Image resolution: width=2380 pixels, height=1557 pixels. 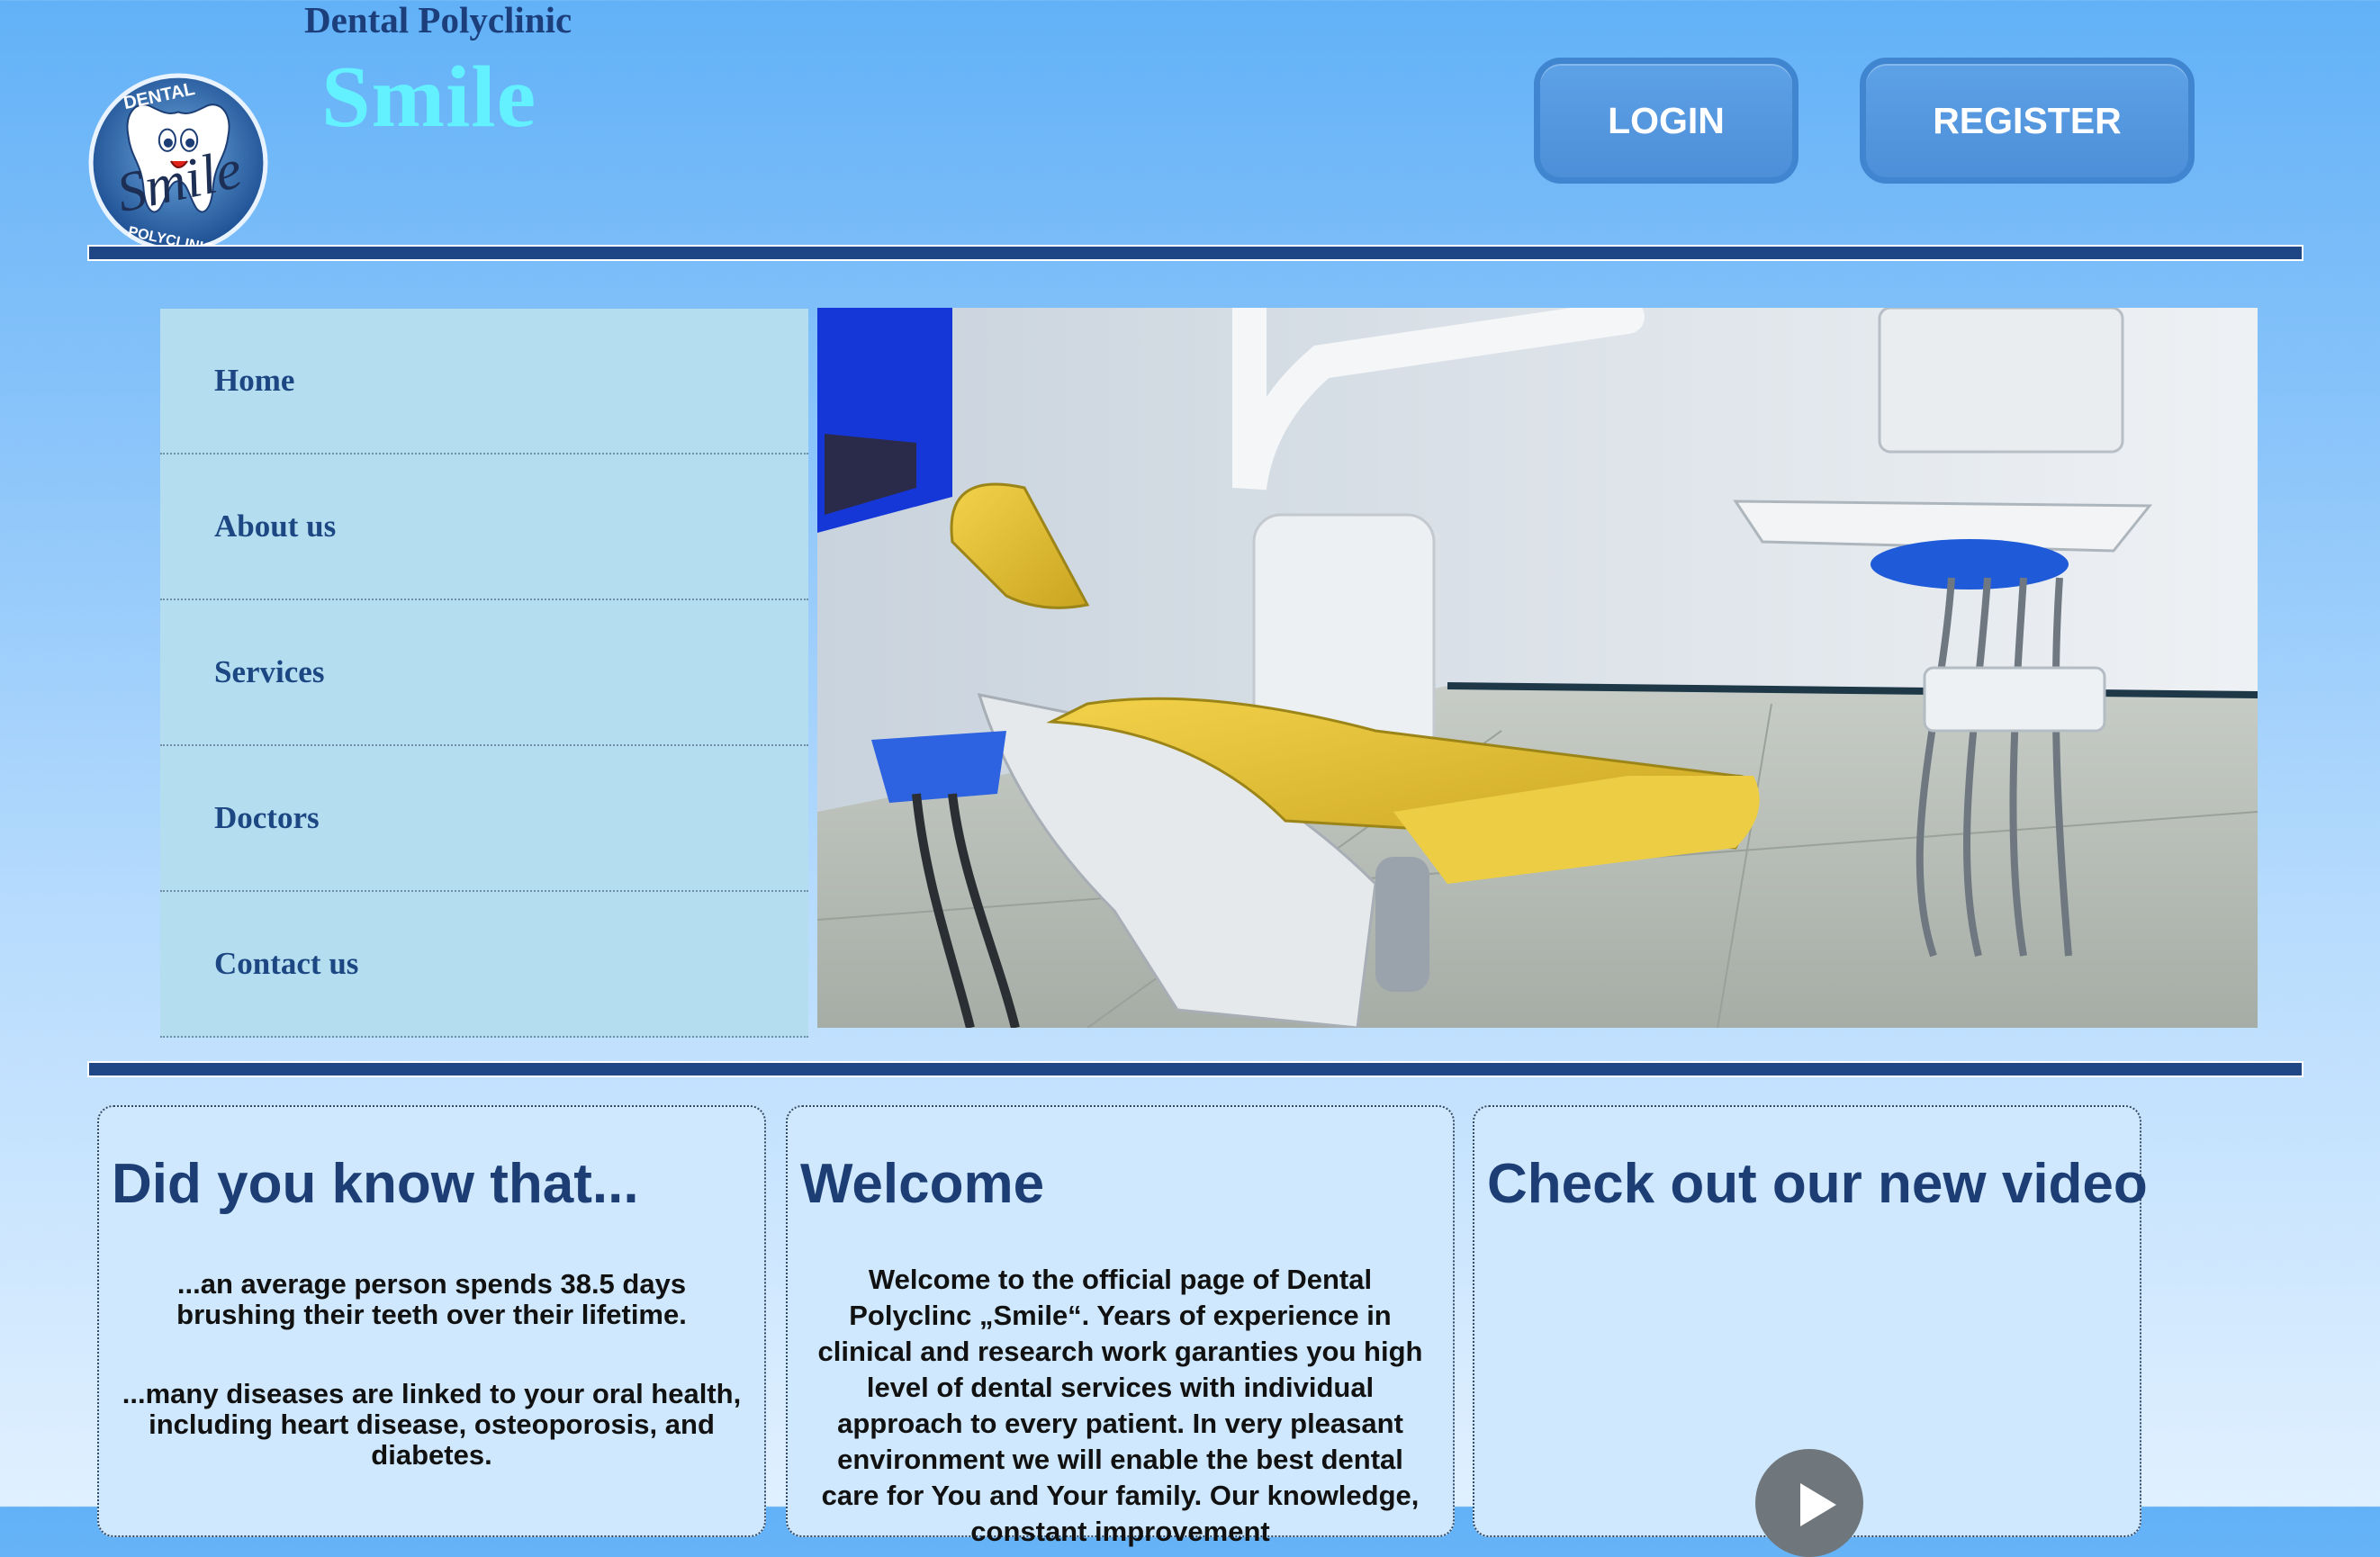 I want to click on nav-item-doctors: Doctors, so click(x=484, y=819).